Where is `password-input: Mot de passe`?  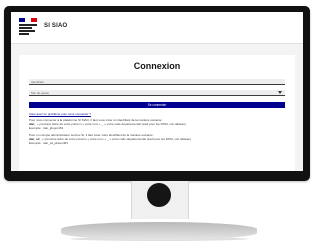 password-input: Mot de passe is located at coordinates (157, 93).